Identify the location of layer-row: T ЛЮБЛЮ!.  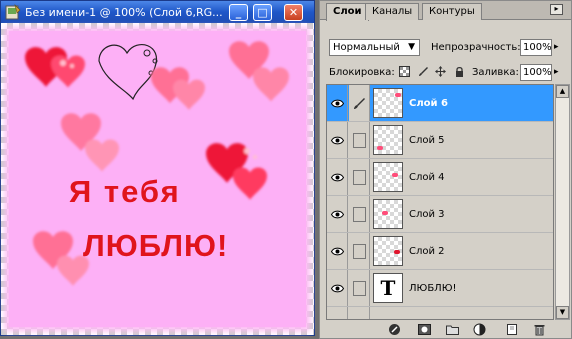
(440, 288).